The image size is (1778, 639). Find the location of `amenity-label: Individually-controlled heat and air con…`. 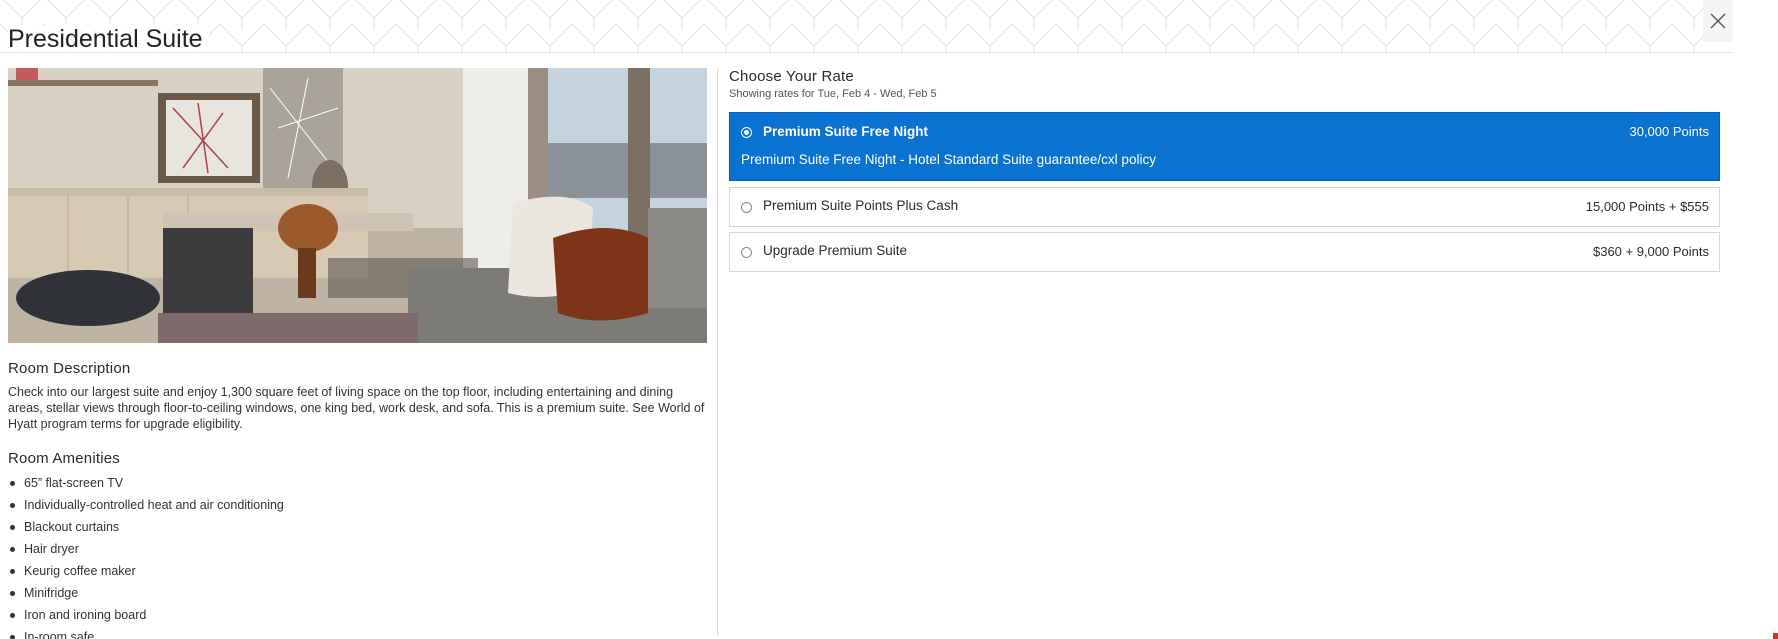

amenity-label: Individually-controlled heat and air con… is located at coordinates (154, 505).